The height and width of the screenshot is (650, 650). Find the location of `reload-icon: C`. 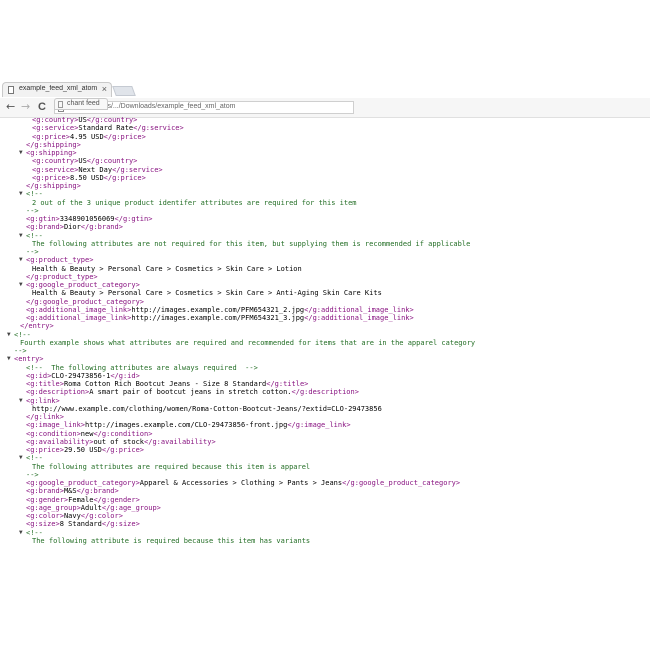

reload-icon: C is located at coordinates (42, 107).